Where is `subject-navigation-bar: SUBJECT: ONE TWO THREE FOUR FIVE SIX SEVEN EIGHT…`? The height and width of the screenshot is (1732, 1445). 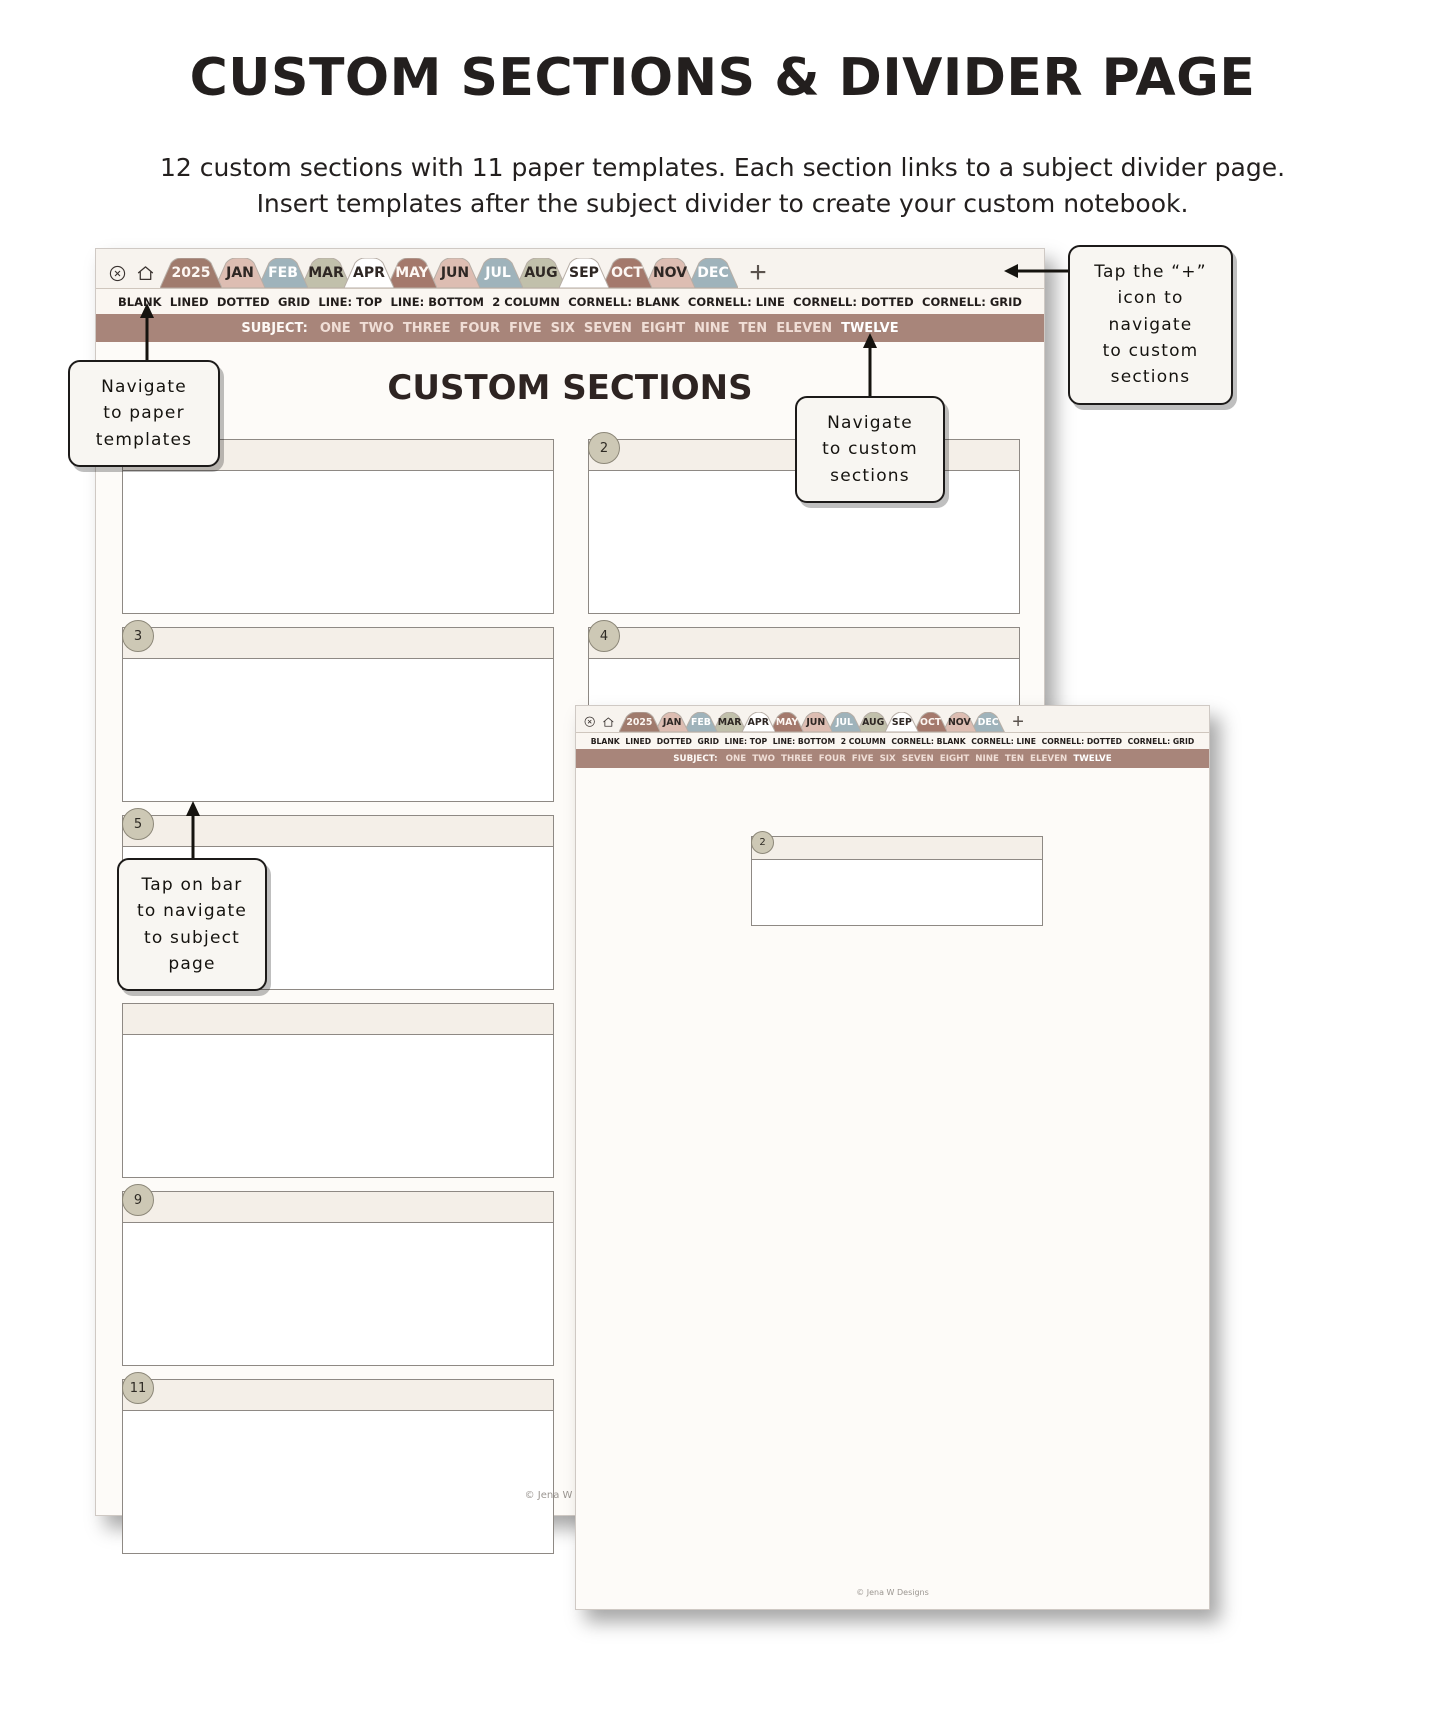 subject-navigation-bar: SUBJECT: ONE TWO THREE FOUR FIVE SIX SEVEN EIGHT… is located at coordinates (570, 328).